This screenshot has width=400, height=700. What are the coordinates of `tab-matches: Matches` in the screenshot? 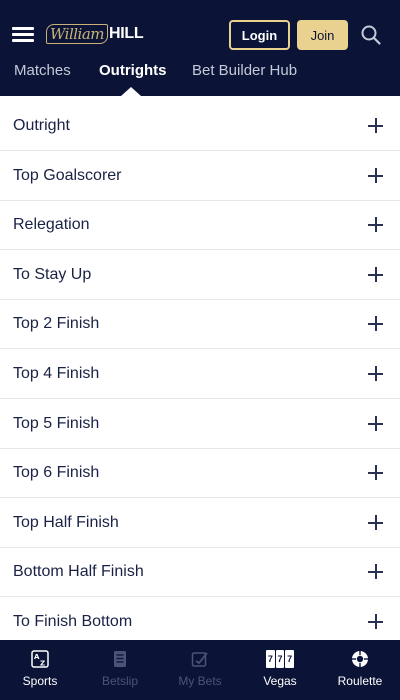 It's located at (42, 70).